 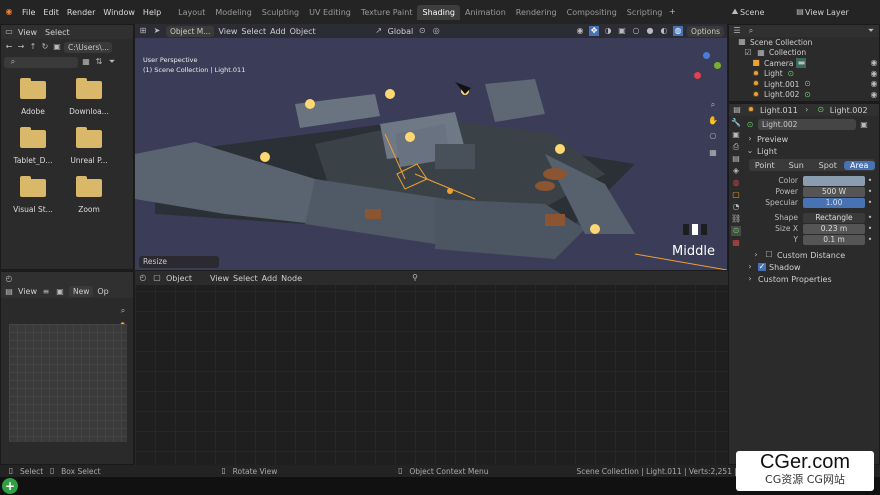 What do you see at coordinates (834, 202) in the screenshot?
I see `specular-field: 1.00` at bounding box center [834, 202].